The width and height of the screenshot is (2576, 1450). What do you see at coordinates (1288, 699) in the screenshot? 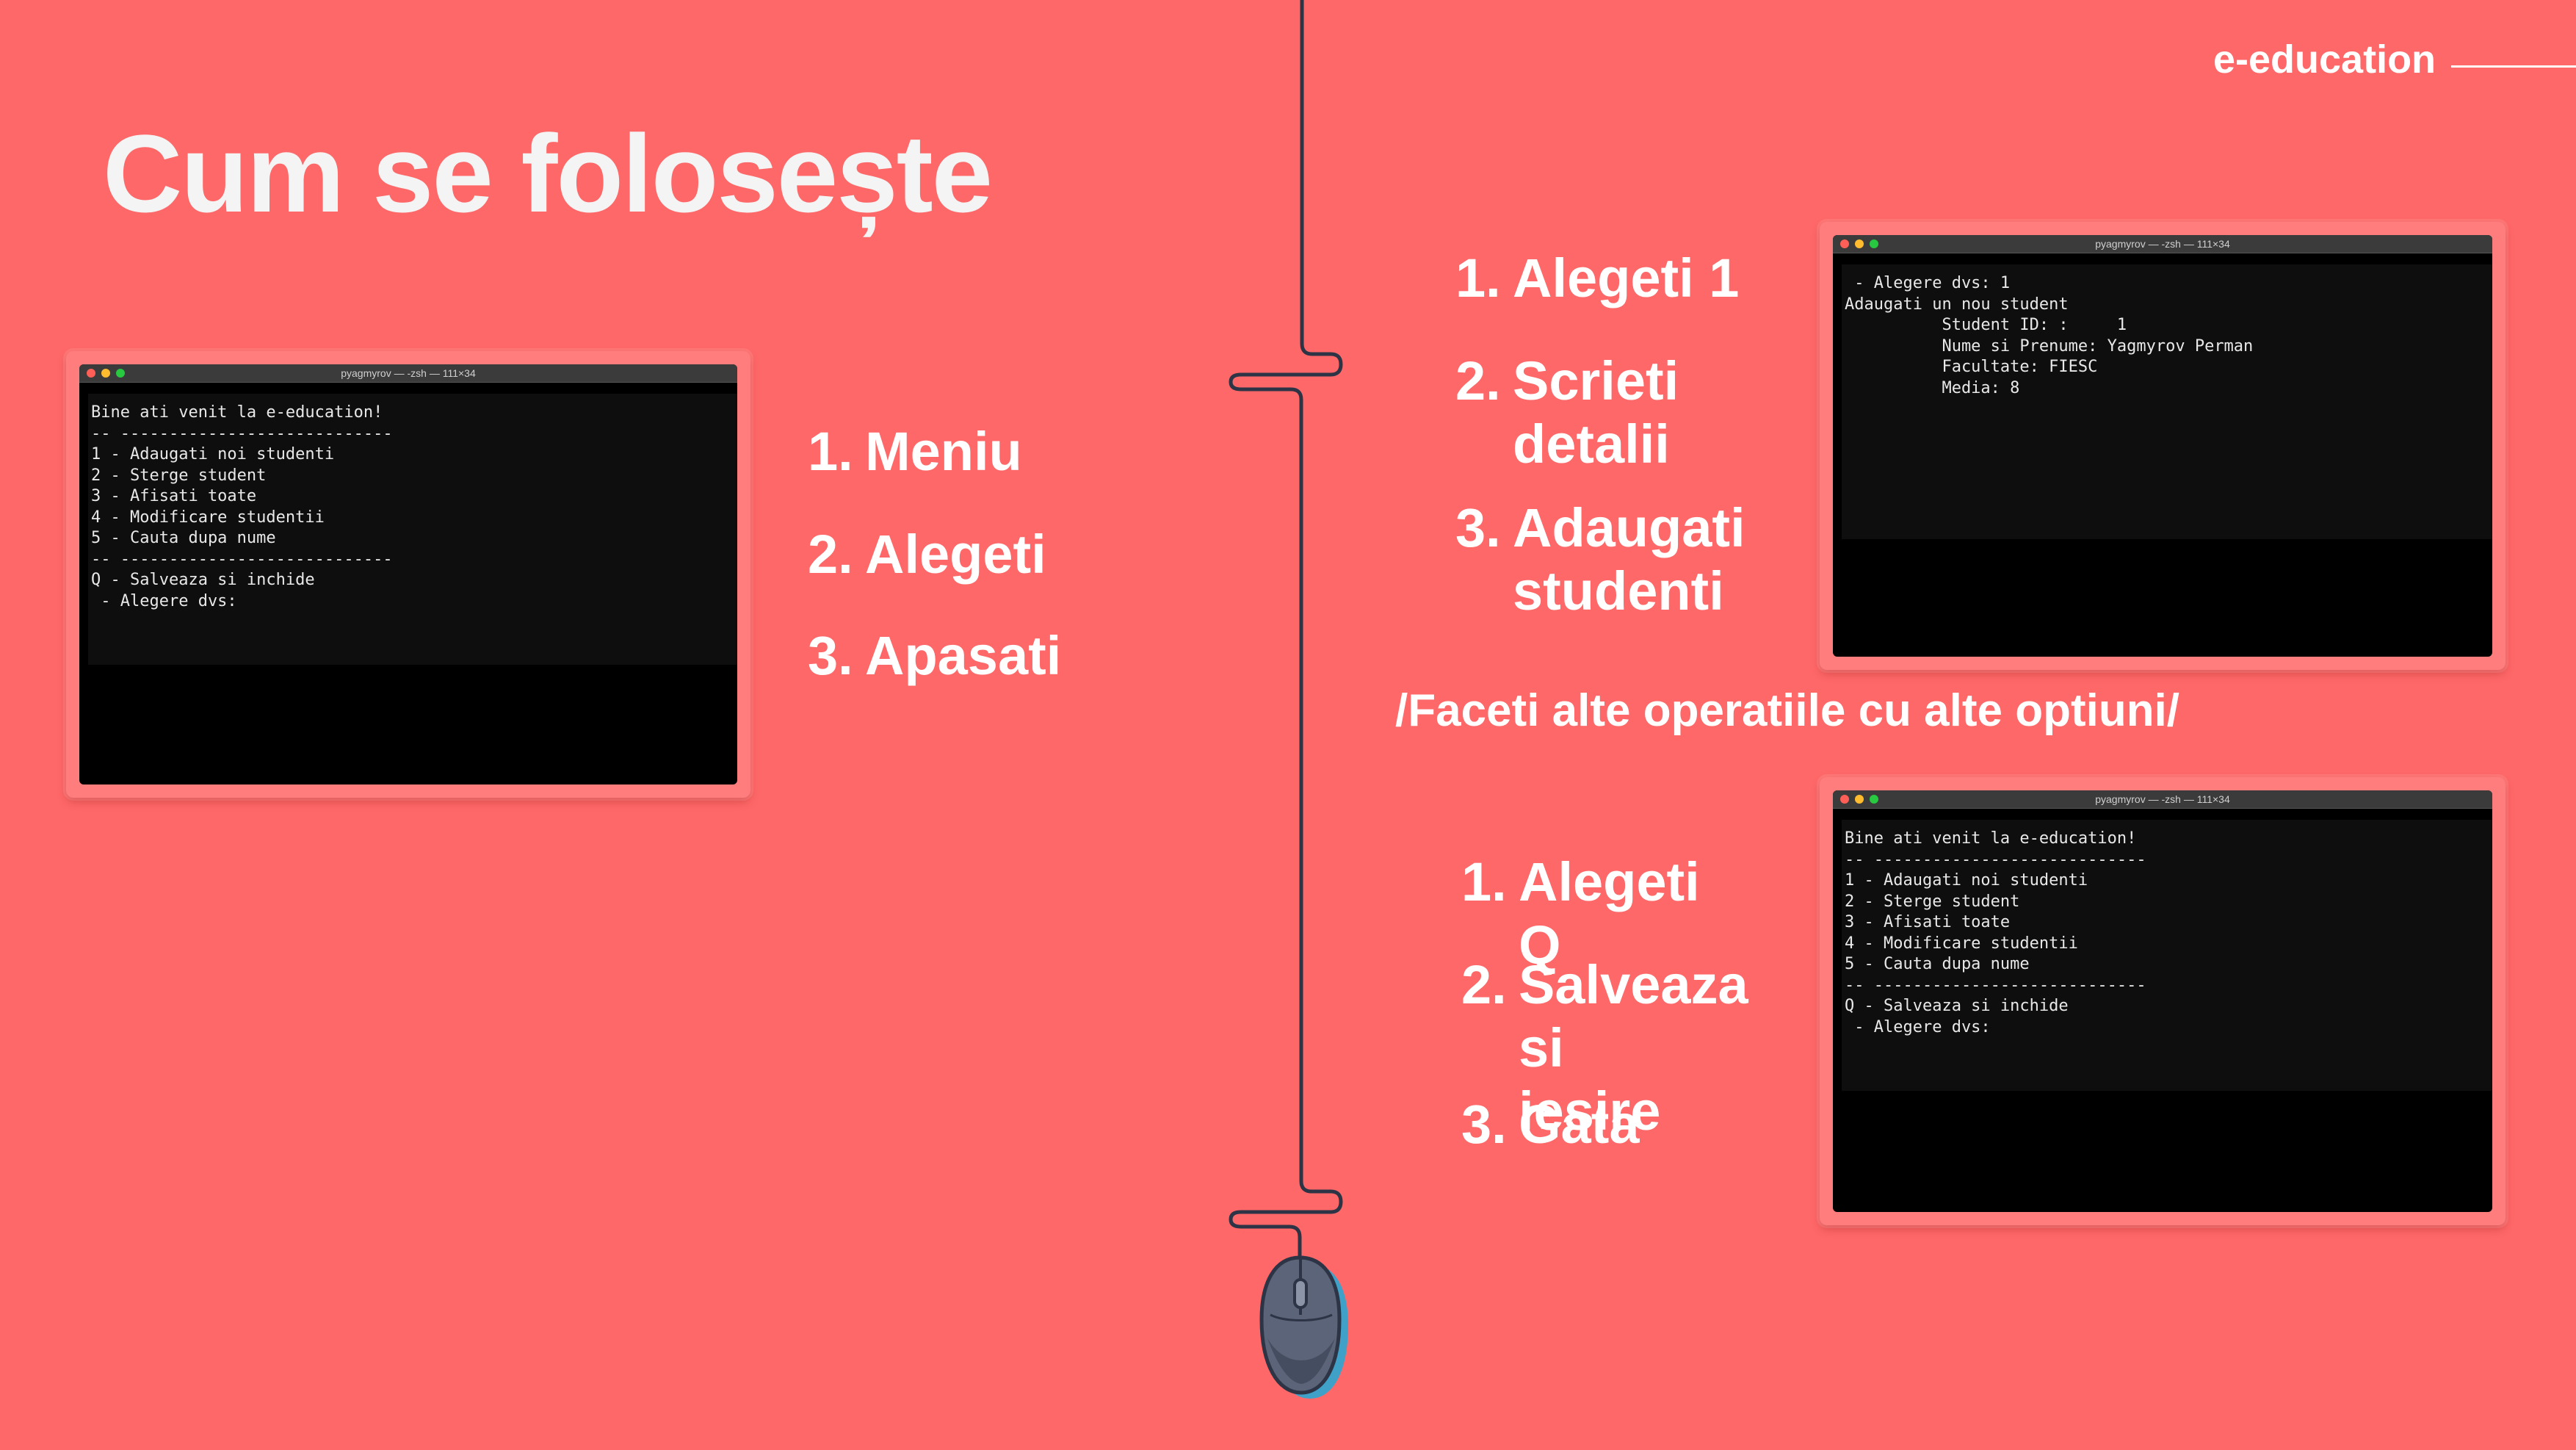
I see `mouse-cable` at bounding box center [1288, 699].